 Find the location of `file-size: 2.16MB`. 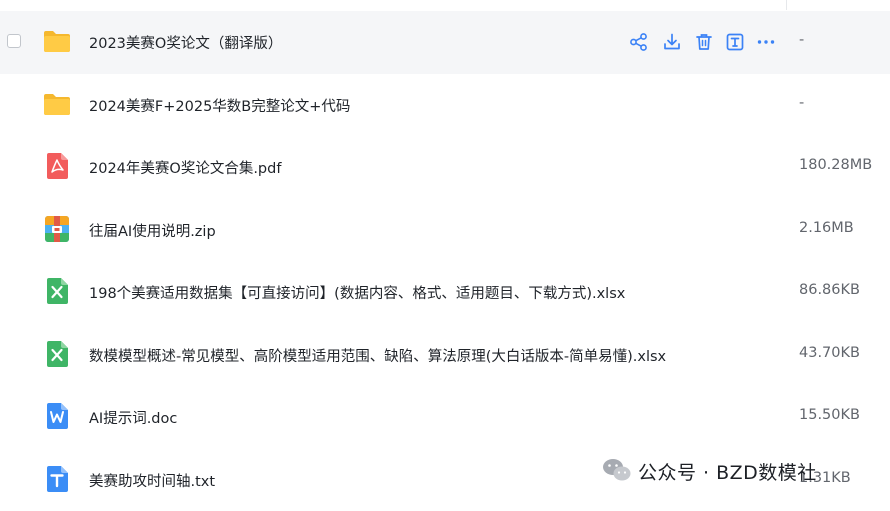

file-size: 2.16MB is located at coordinates (826, 228).